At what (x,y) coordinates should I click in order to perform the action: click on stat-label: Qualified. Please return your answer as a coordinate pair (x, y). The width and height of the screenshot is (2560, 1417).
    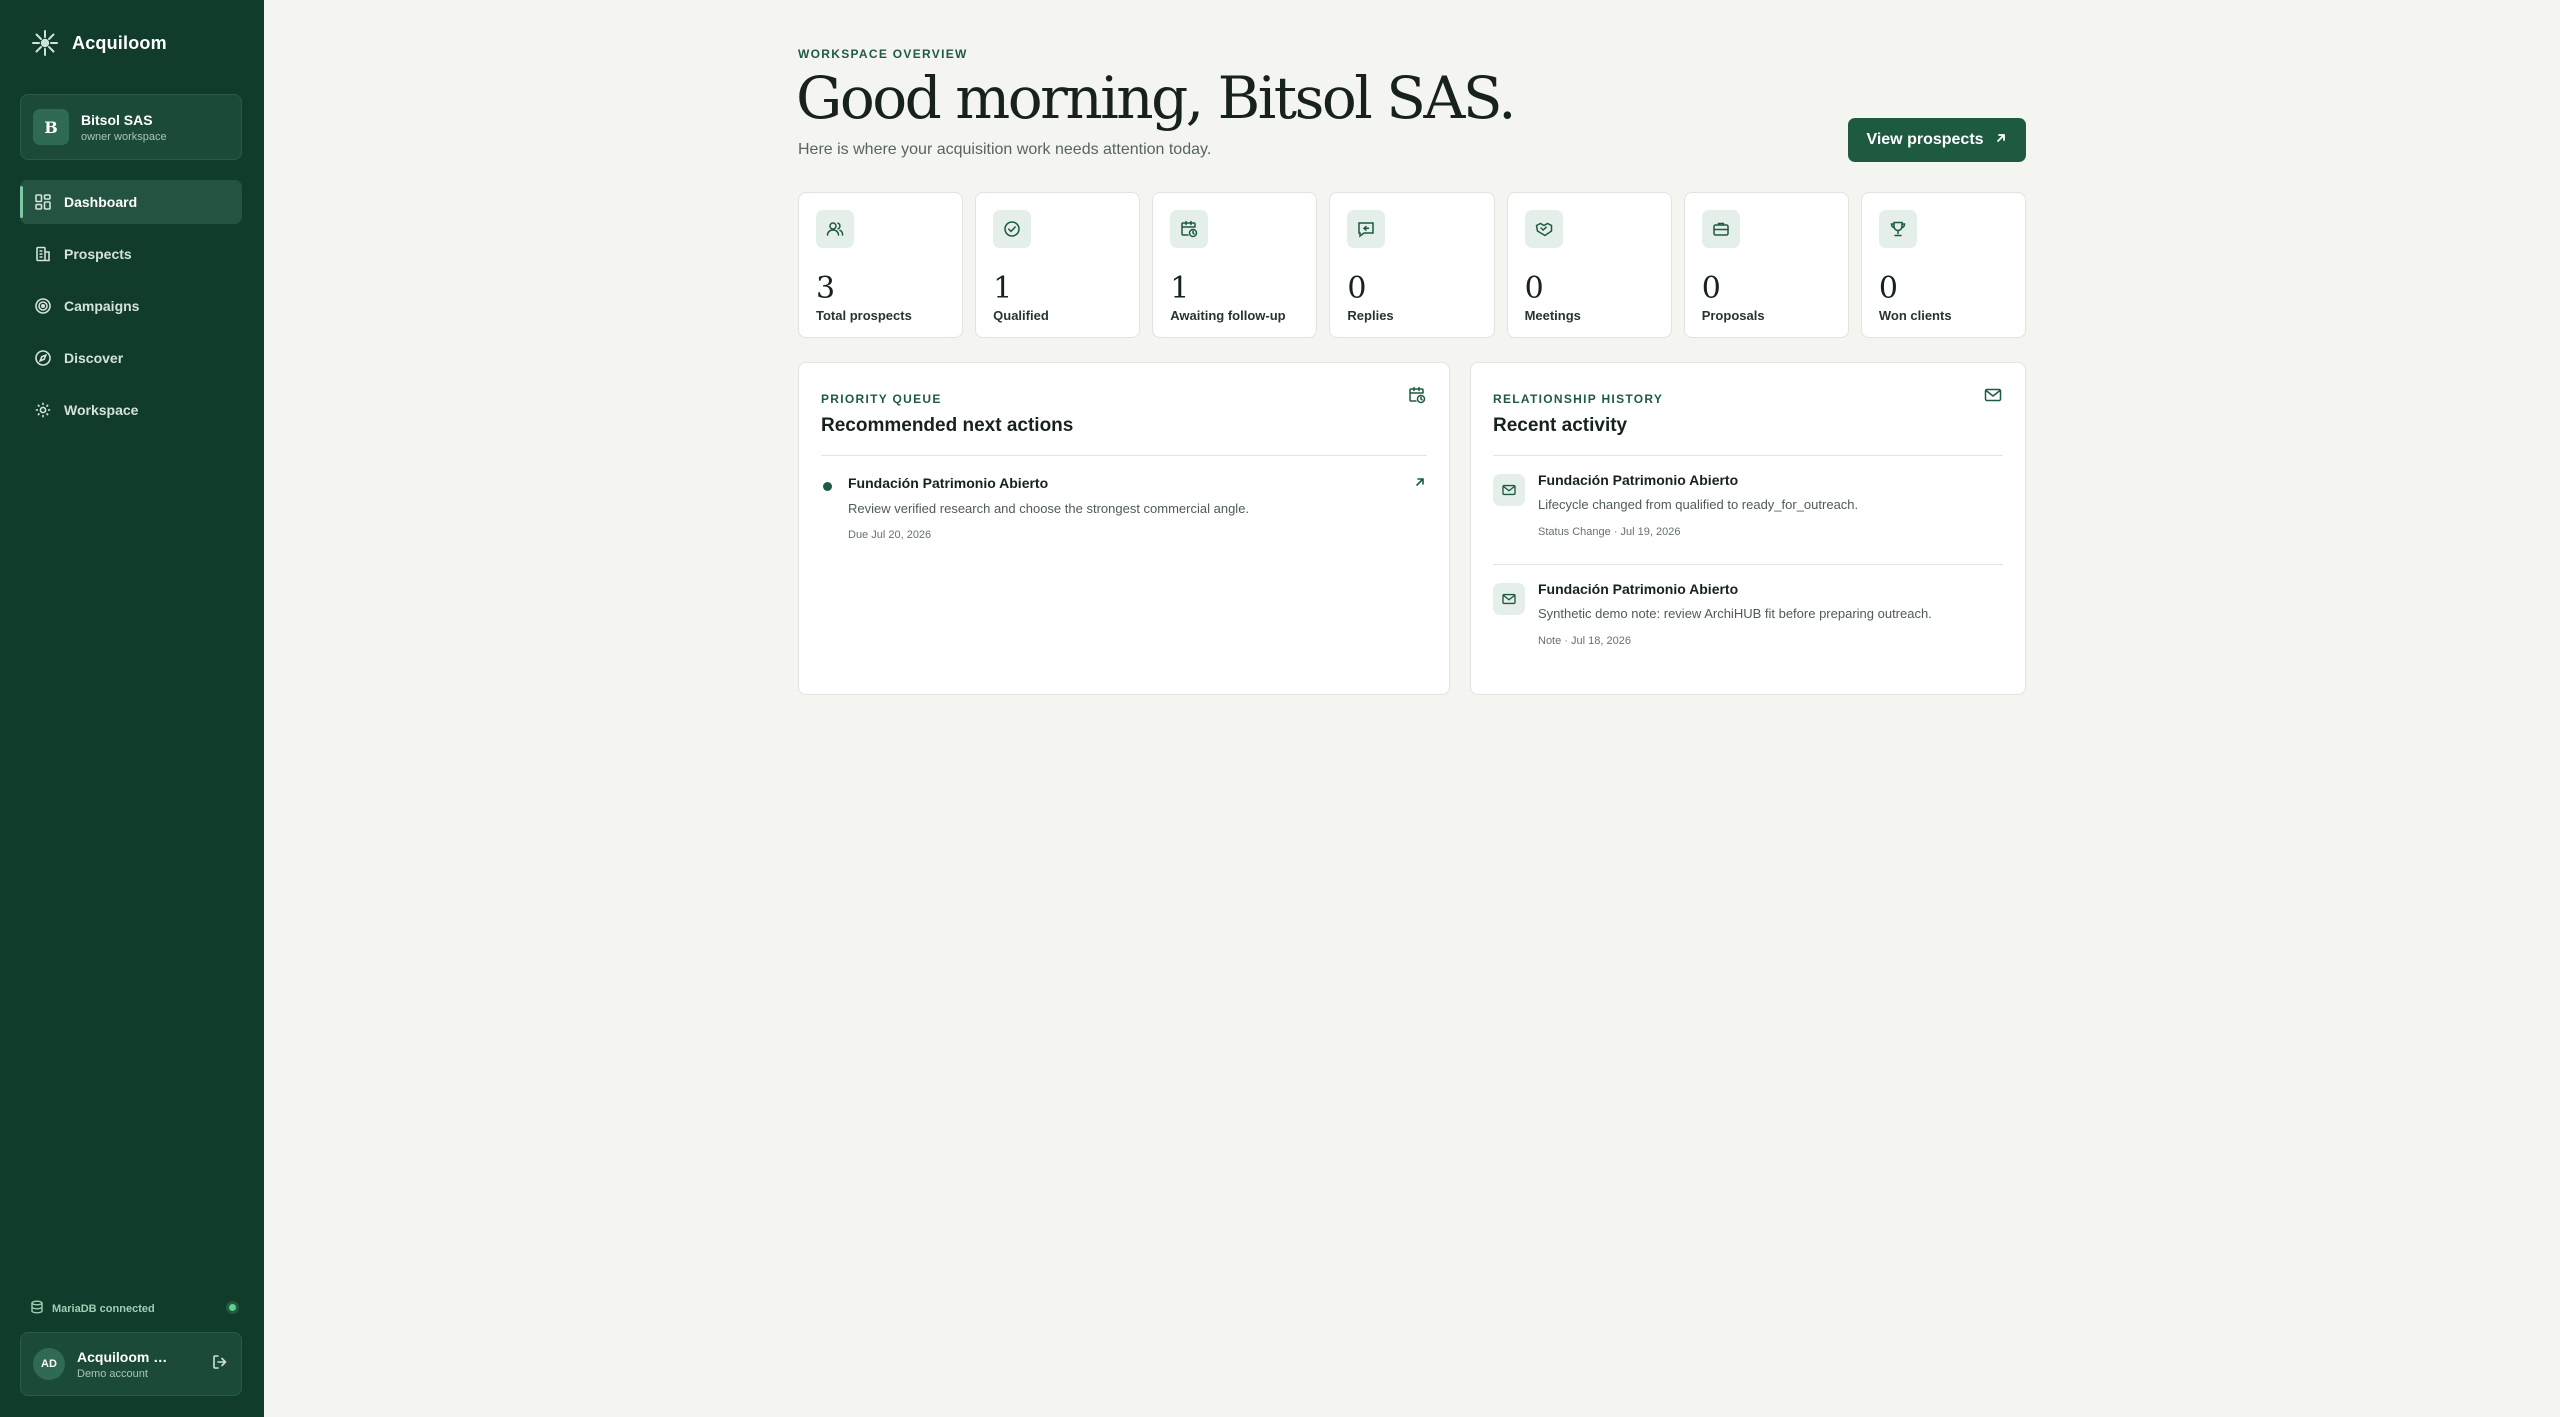
    Looking at the image, I should click on (1021, 315).